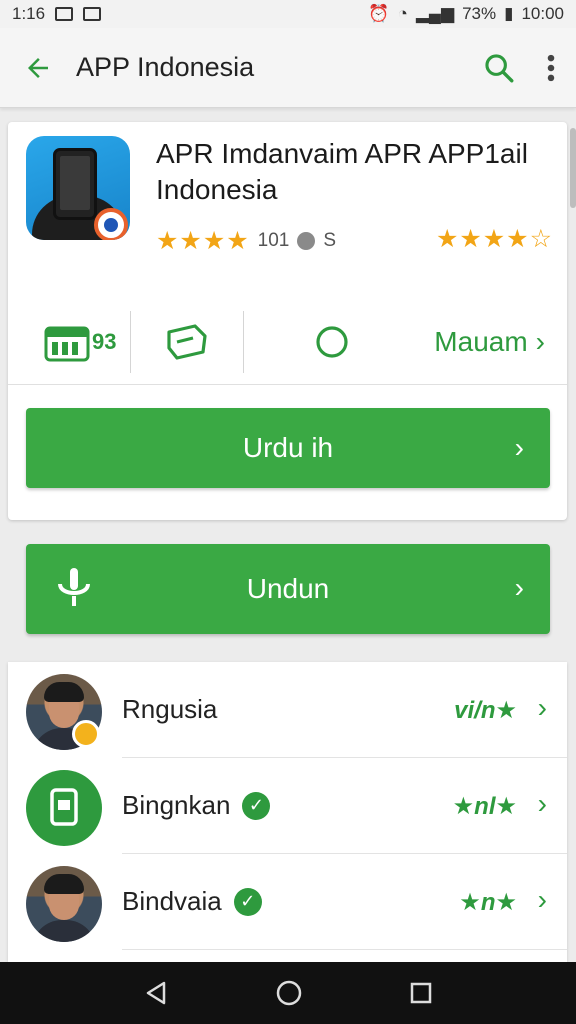 Image resolution: width=576 pixels, height=1024 pixels. What do you see at coordinates (104, 341) in the screenshot?
I see `feature-downloads-label: 93` at bounding box center [104, 341].